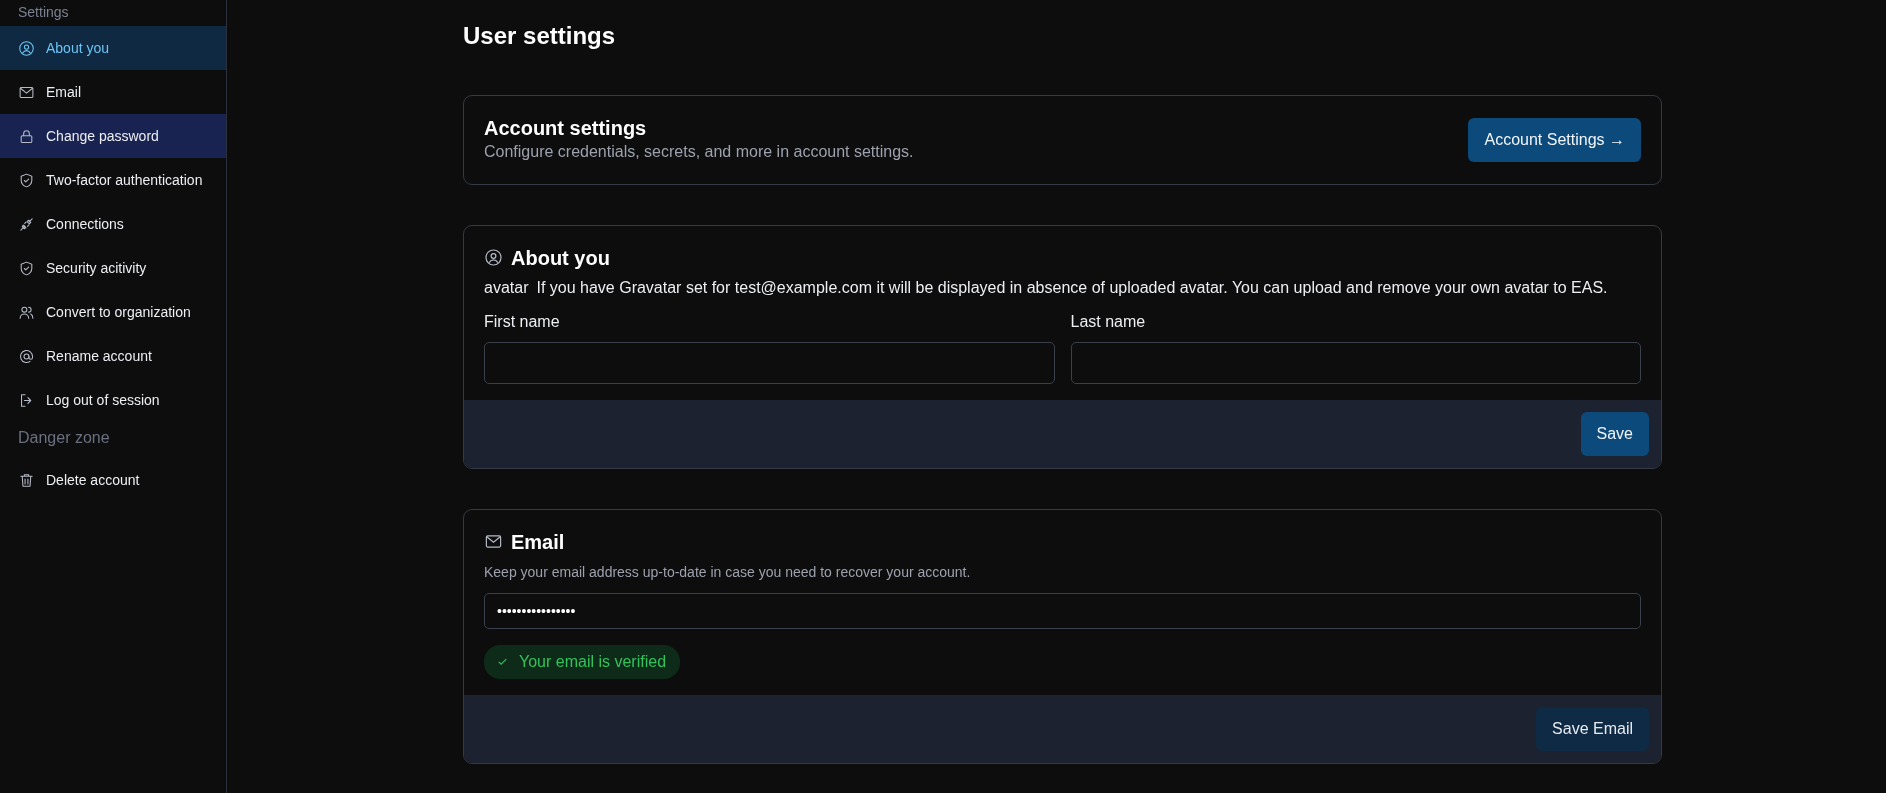 The height and width of the screenshot is (793, 1886). What do you see at coordinates (64, 438) in the screenshot?
I see `sidebar-heading: Danger zone` at bounding box center [64, 438].